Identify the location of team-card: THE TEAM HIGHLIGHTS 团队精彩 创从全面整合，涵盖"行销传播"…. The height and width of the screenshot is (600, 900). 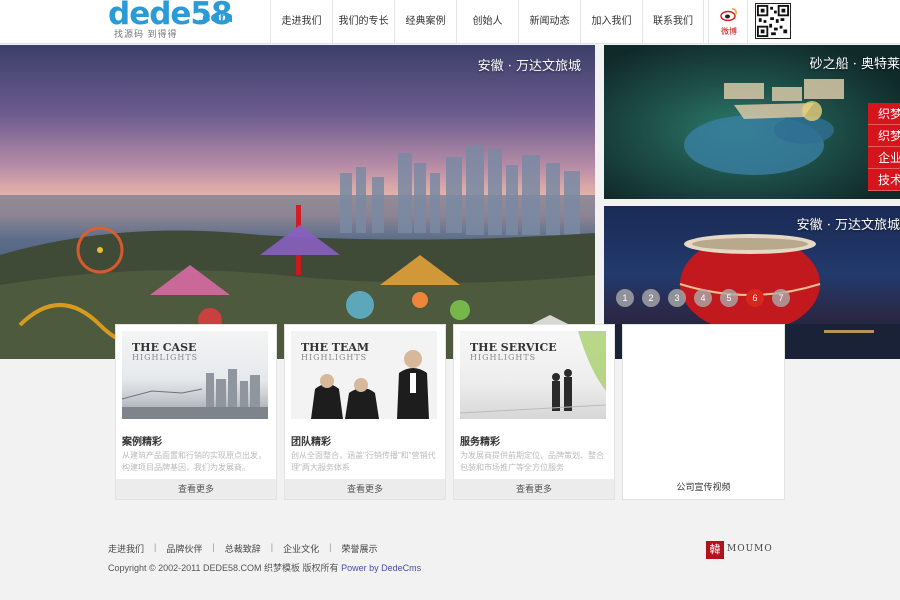
(365, 412).